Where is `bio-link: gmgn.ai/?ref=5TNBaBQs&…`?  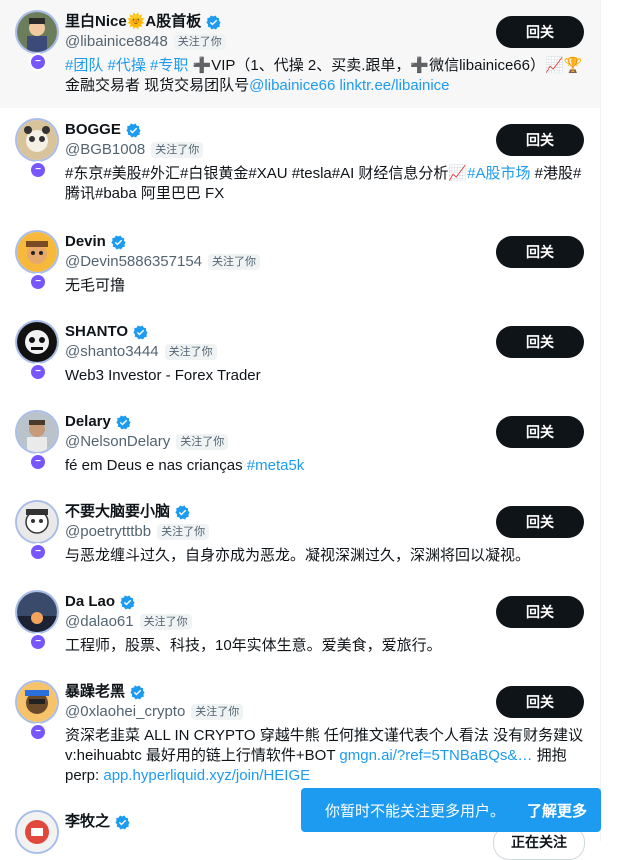 bio-link: gmgn.ai/?ref=5TNBaBQs&… is located at coordinates (435, 755).